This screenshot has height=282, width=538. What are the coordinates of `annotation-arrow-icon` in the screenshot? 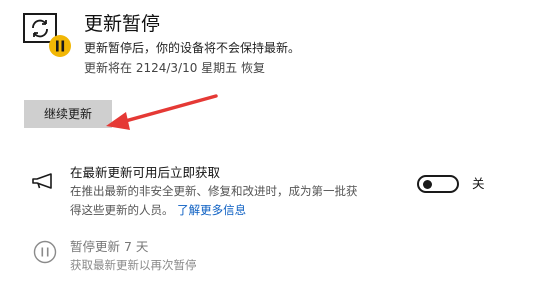 It's located at (160, 115).